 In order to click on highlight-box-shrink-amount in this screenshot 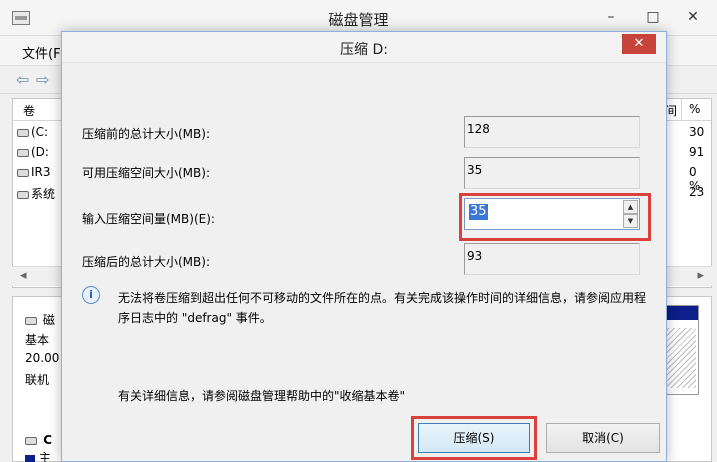, I will do `click(555, 217)`.